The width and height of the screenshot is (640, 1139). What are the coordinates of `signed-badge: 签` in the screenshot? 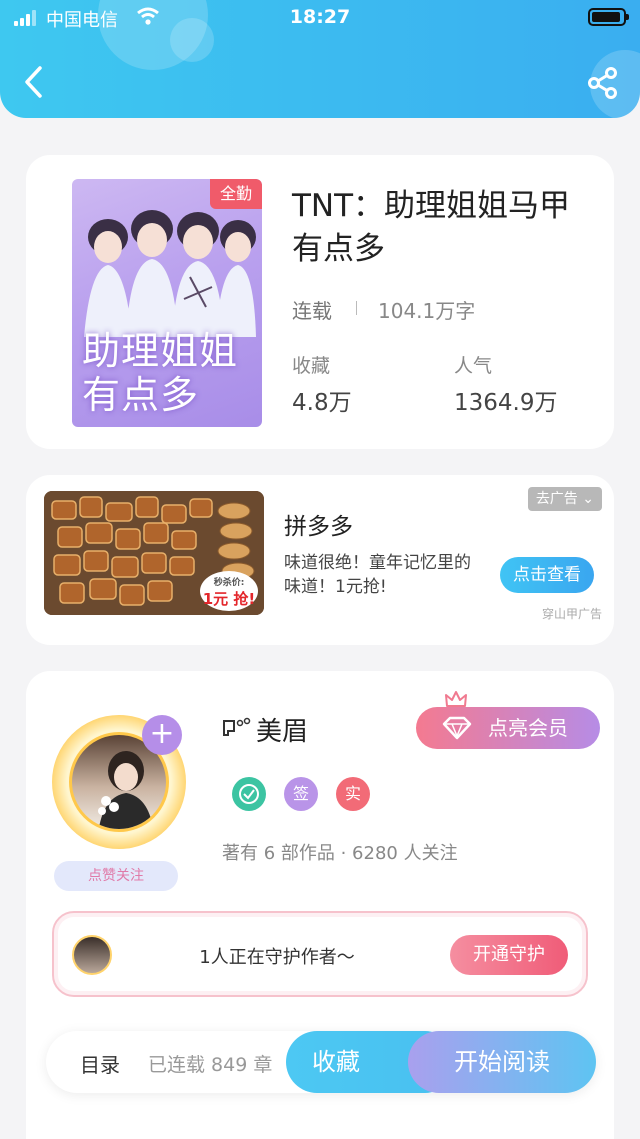 It's located at (301, 794).